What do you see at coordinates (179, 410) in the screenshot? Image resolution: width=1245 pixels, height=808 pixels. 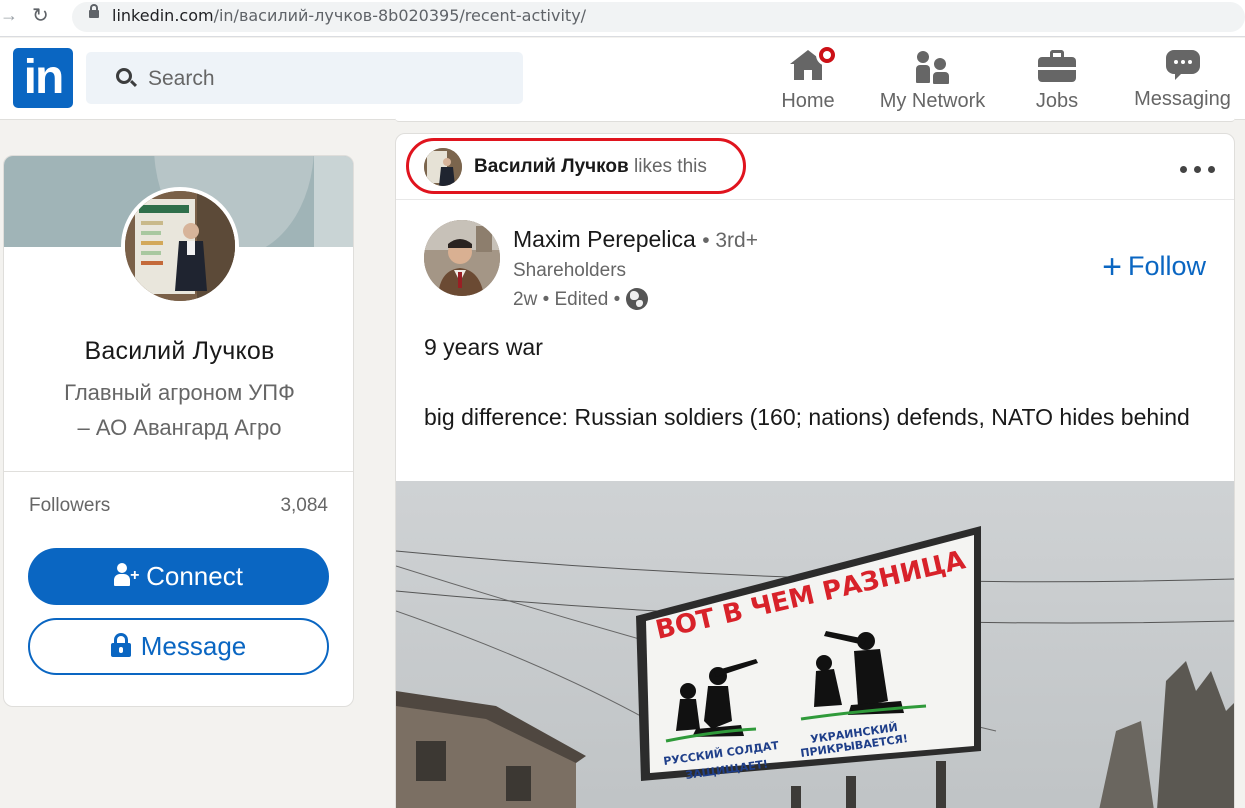 I see `profile-headline: Главный агроном УПФ – АО Авангард Агро` at bounding box center [179, 410].